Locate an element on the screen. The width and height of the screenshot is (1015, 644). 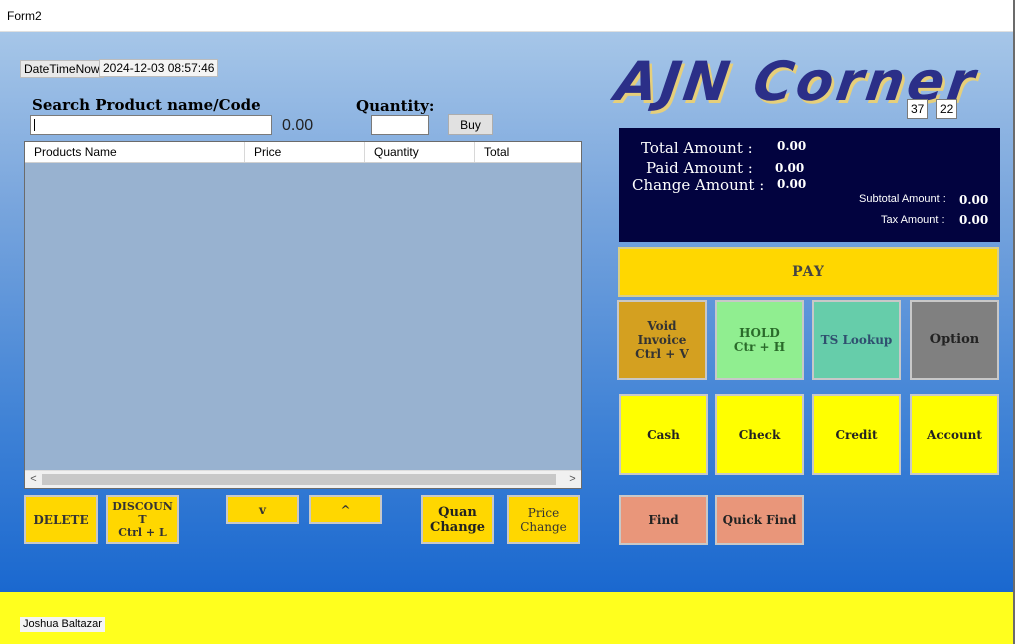
account-button: Account is located at coordinates (954, 434).